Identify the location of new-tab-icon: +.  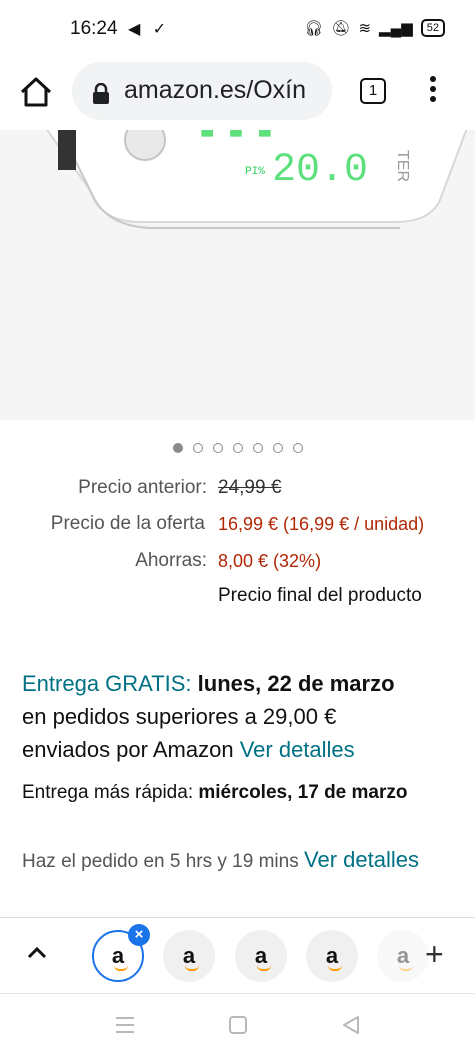
(434, 954).